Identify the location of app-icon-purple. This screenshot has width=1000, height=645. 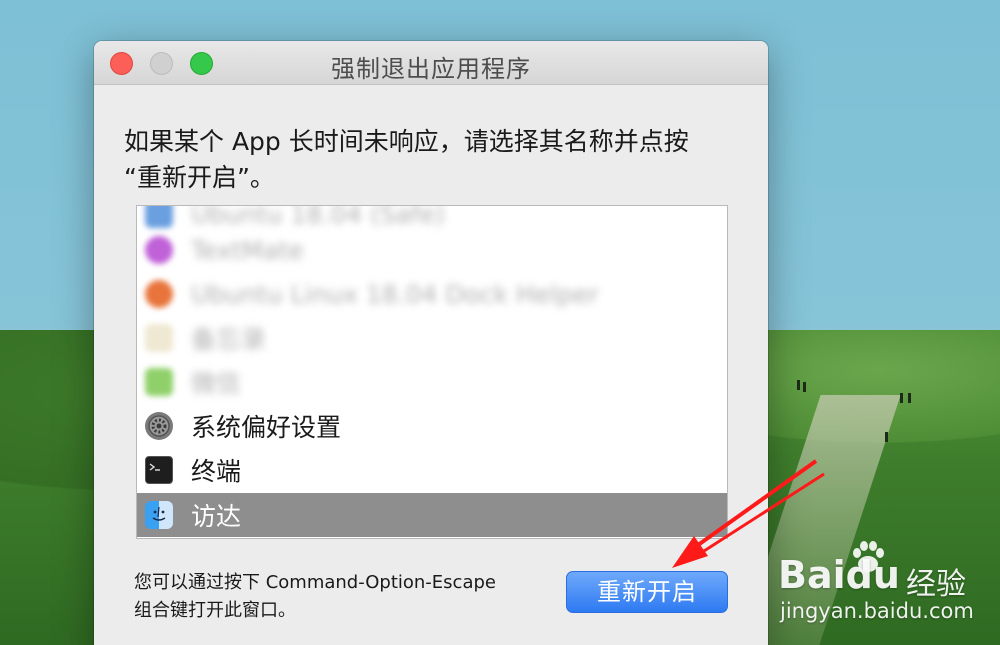
(159, 250).